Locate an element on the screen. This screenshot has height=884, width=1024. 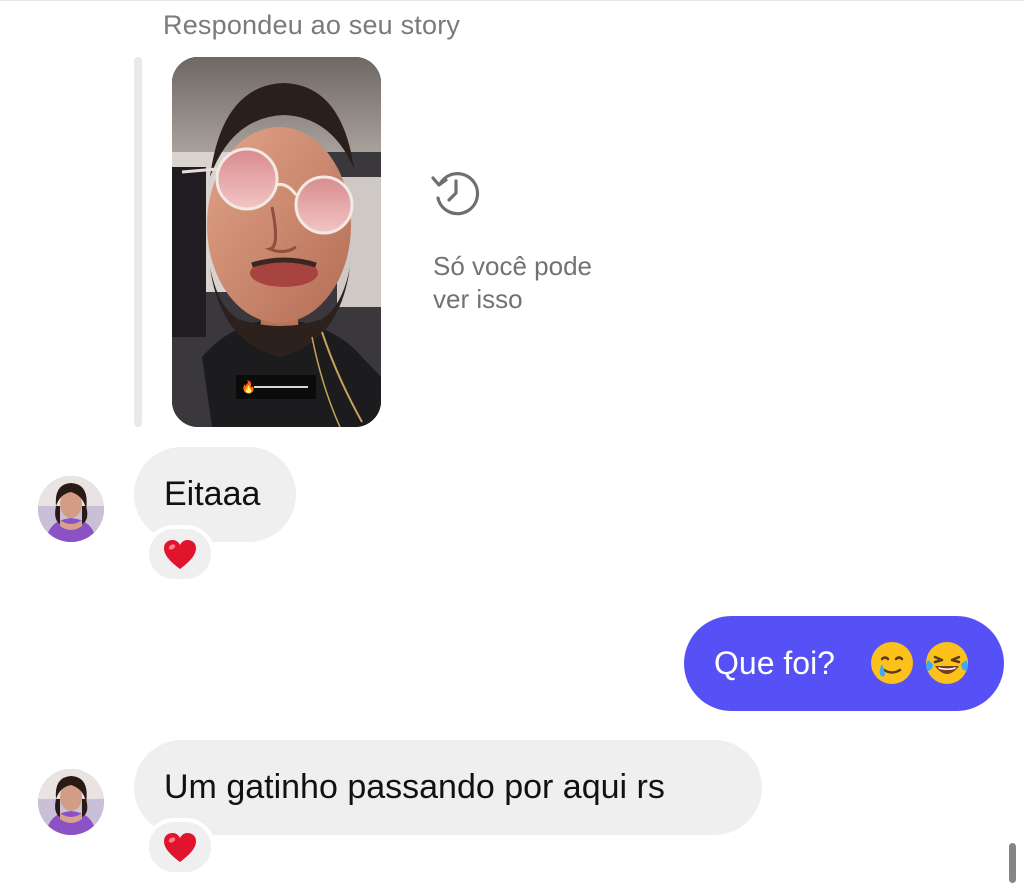
message-text: Eitaaa is located at coordinates (212, 494).